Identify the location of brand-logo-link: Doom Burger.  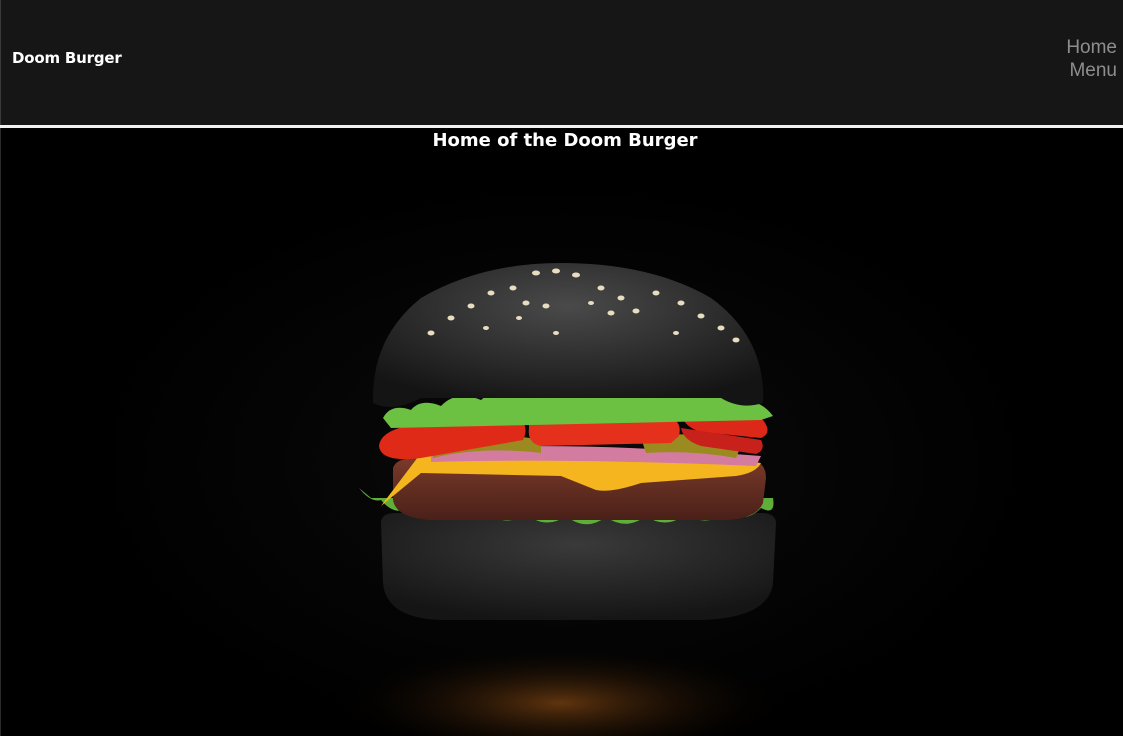
(67, 58).